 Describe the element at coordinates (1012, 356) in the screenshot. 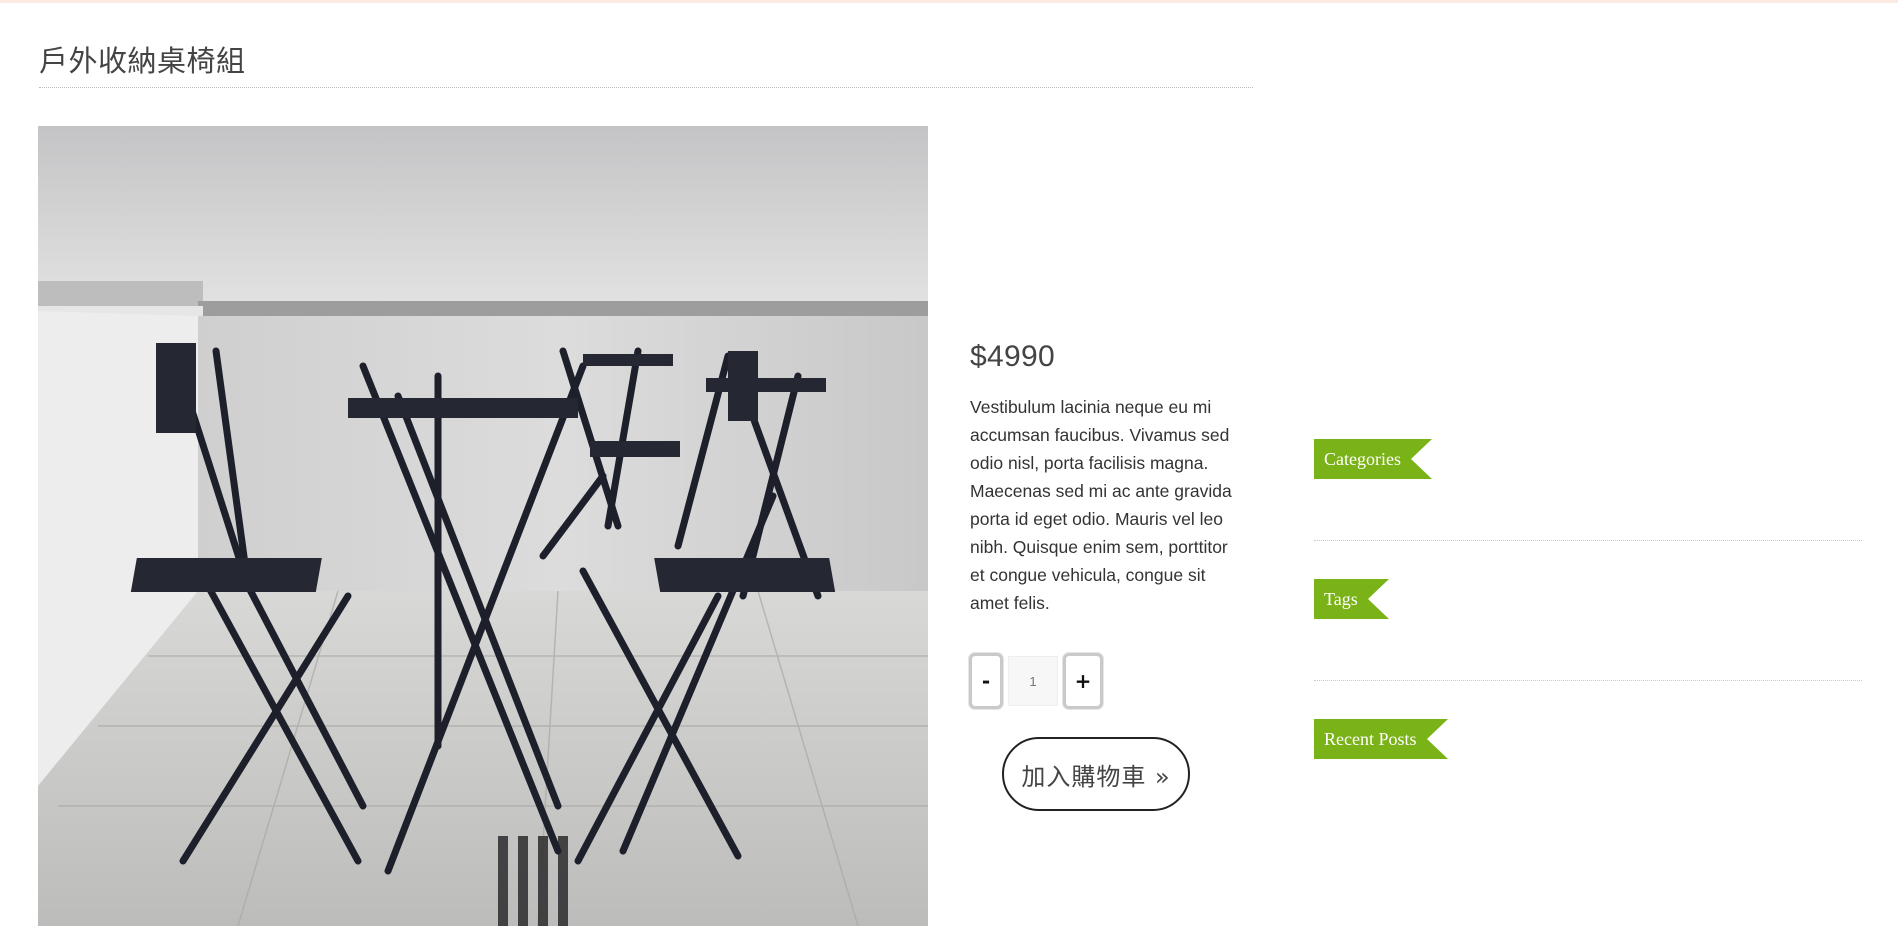

I see `product-price: $4990` at that location.